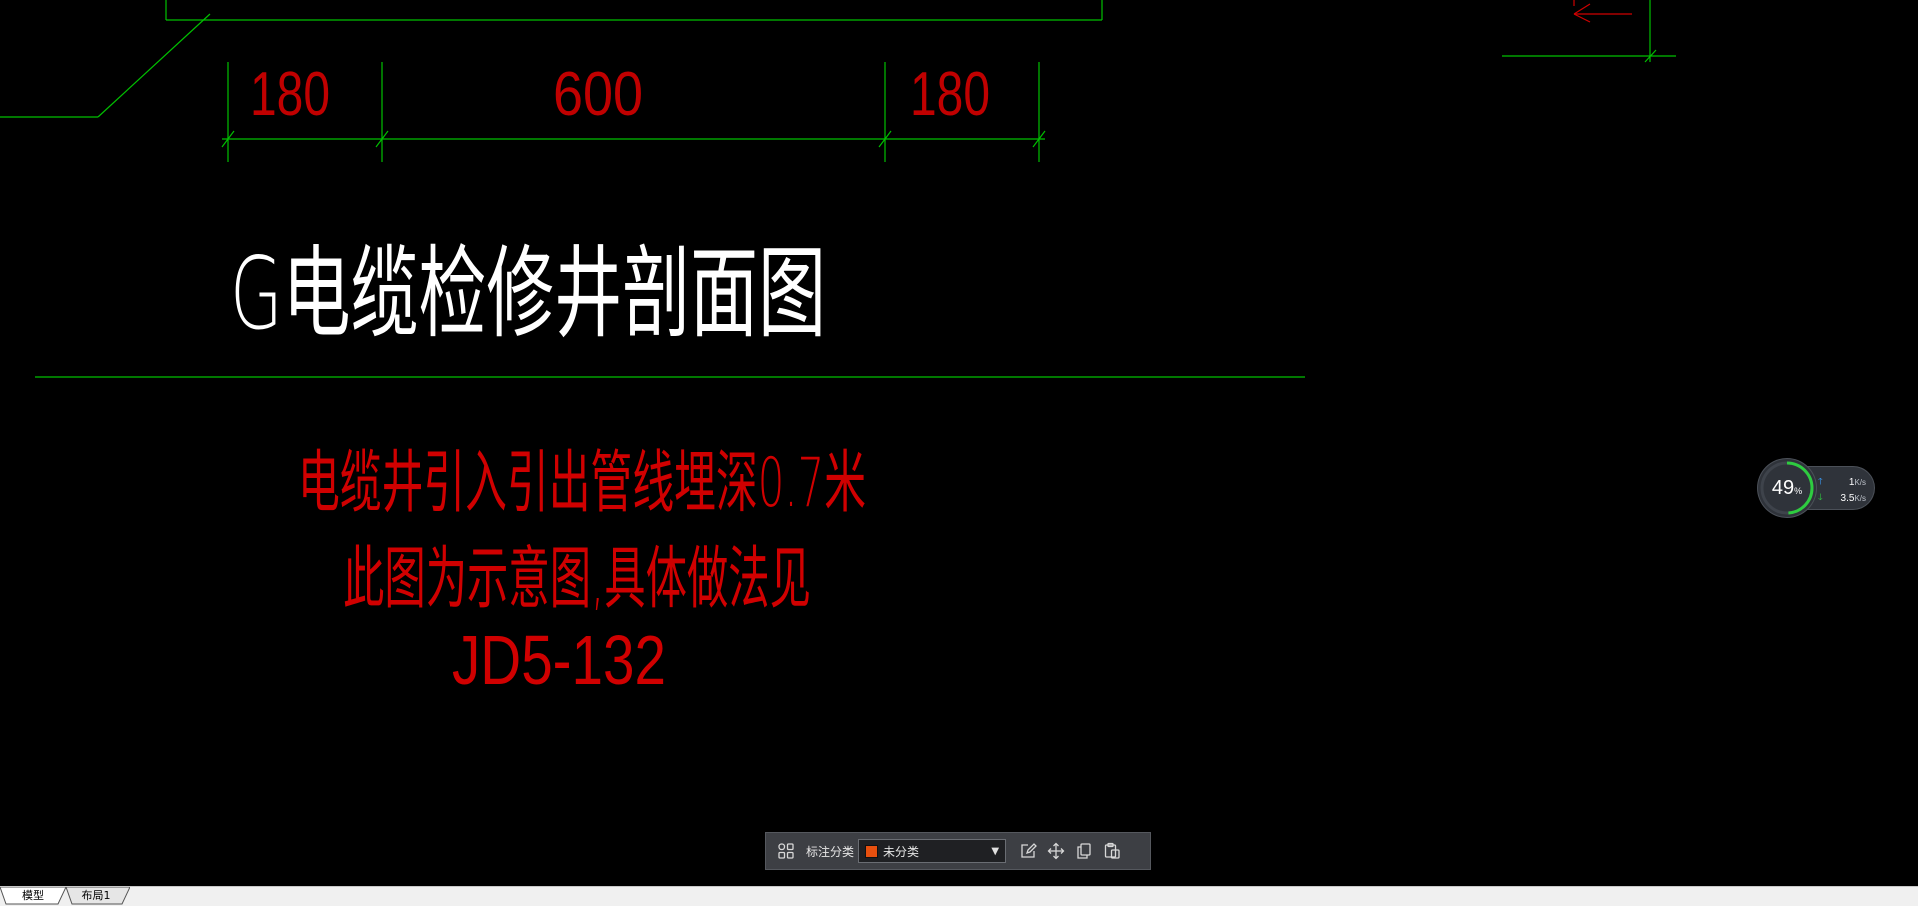 Image resolution: width=1918 pixels, height=906 pixels. I want to click on network-speed-widget: 🡑 1K/s 🡓 3.5K/s 49%, so click(1817, 488).